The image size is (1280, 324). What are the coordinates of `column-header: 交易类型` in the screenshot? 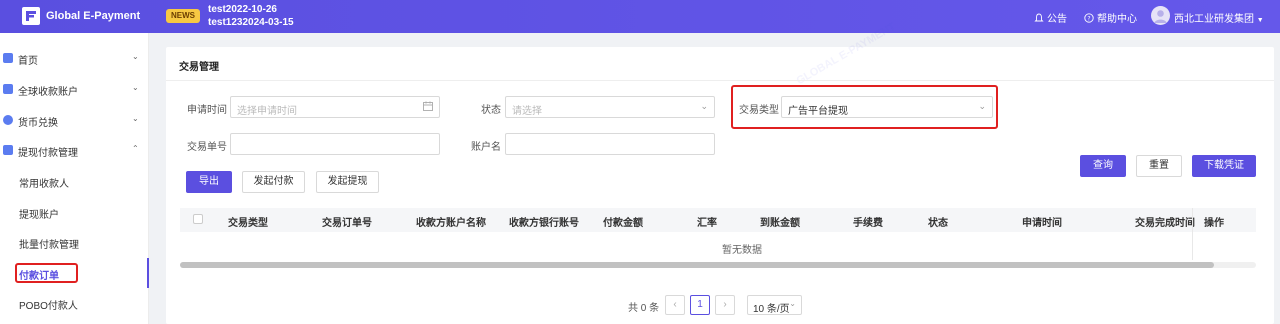 It's located at (248, 223).